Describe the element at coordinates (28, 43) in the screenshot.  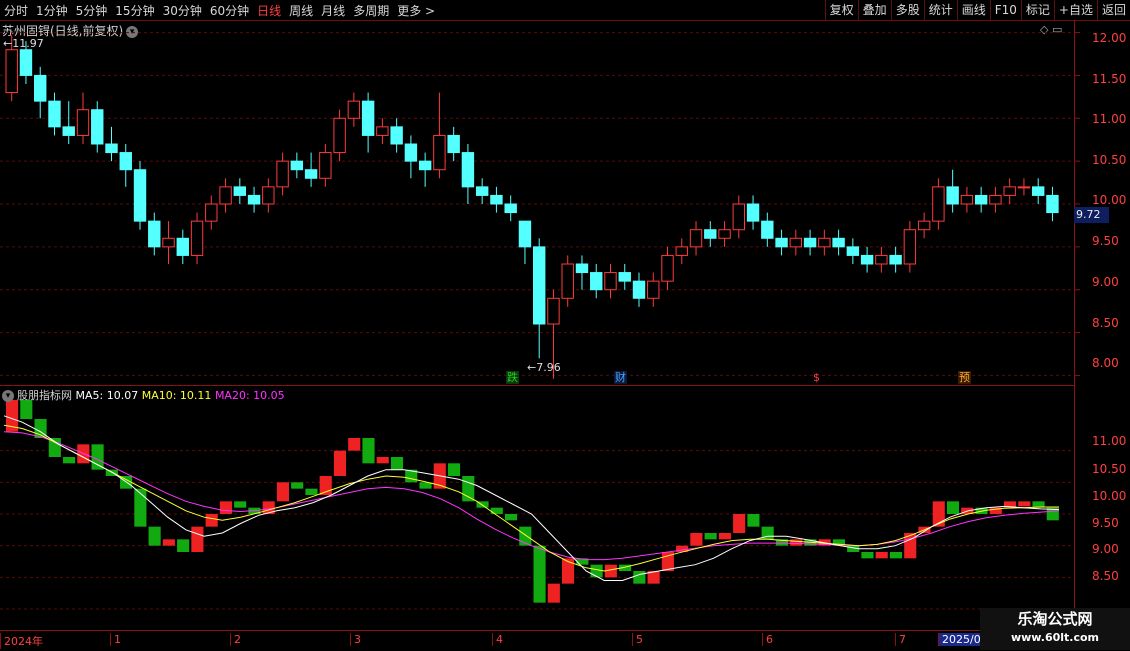
I see `high-label: 11.97` at that location.